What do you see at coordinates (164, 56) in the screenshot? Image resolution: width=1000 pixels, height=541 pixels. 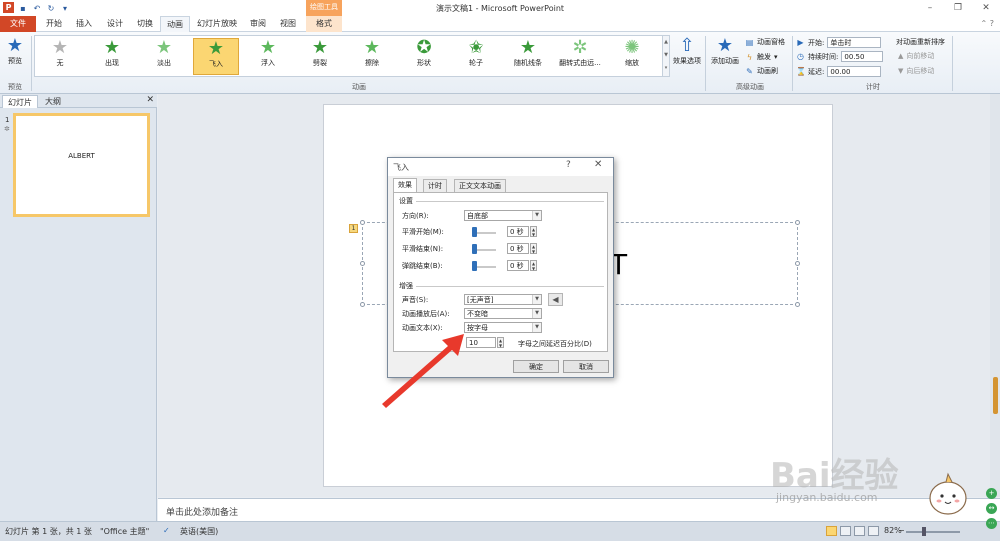 I see `animation-fade: ★ 淡出` at bounding box center [164, 56].